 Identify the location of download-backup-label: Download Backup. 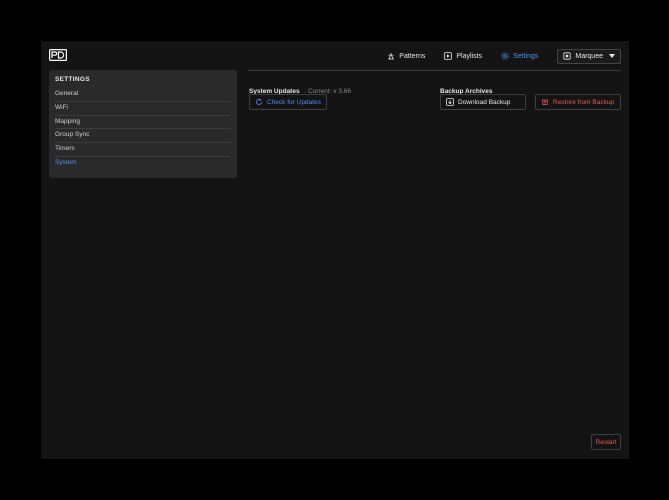
(484, 102).